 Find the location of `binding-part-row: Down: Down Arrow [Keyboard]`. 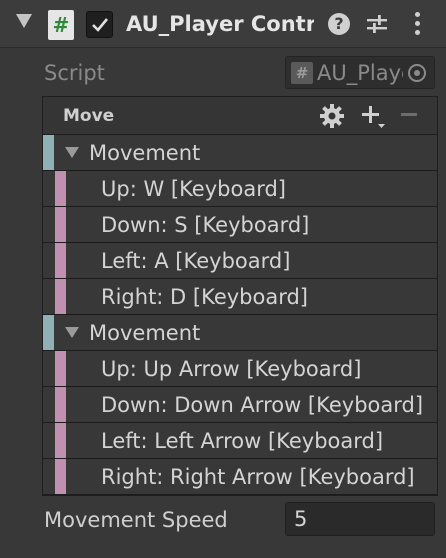

binding-part-row: Down: Down Arrow [Keyboard] is located at coordinates (240, 405).